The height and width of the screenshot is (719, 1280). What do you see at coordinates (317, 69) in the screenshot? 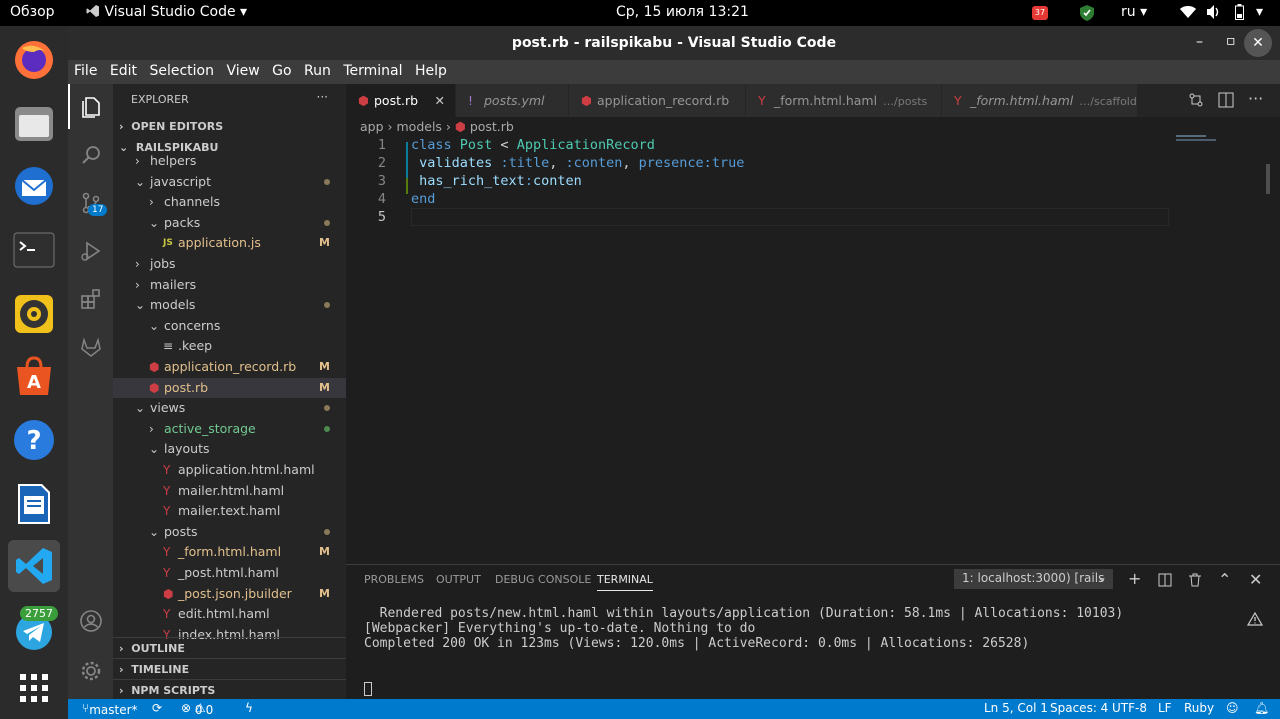
I see `menu-run: Run` at bounding box center [317, 69].